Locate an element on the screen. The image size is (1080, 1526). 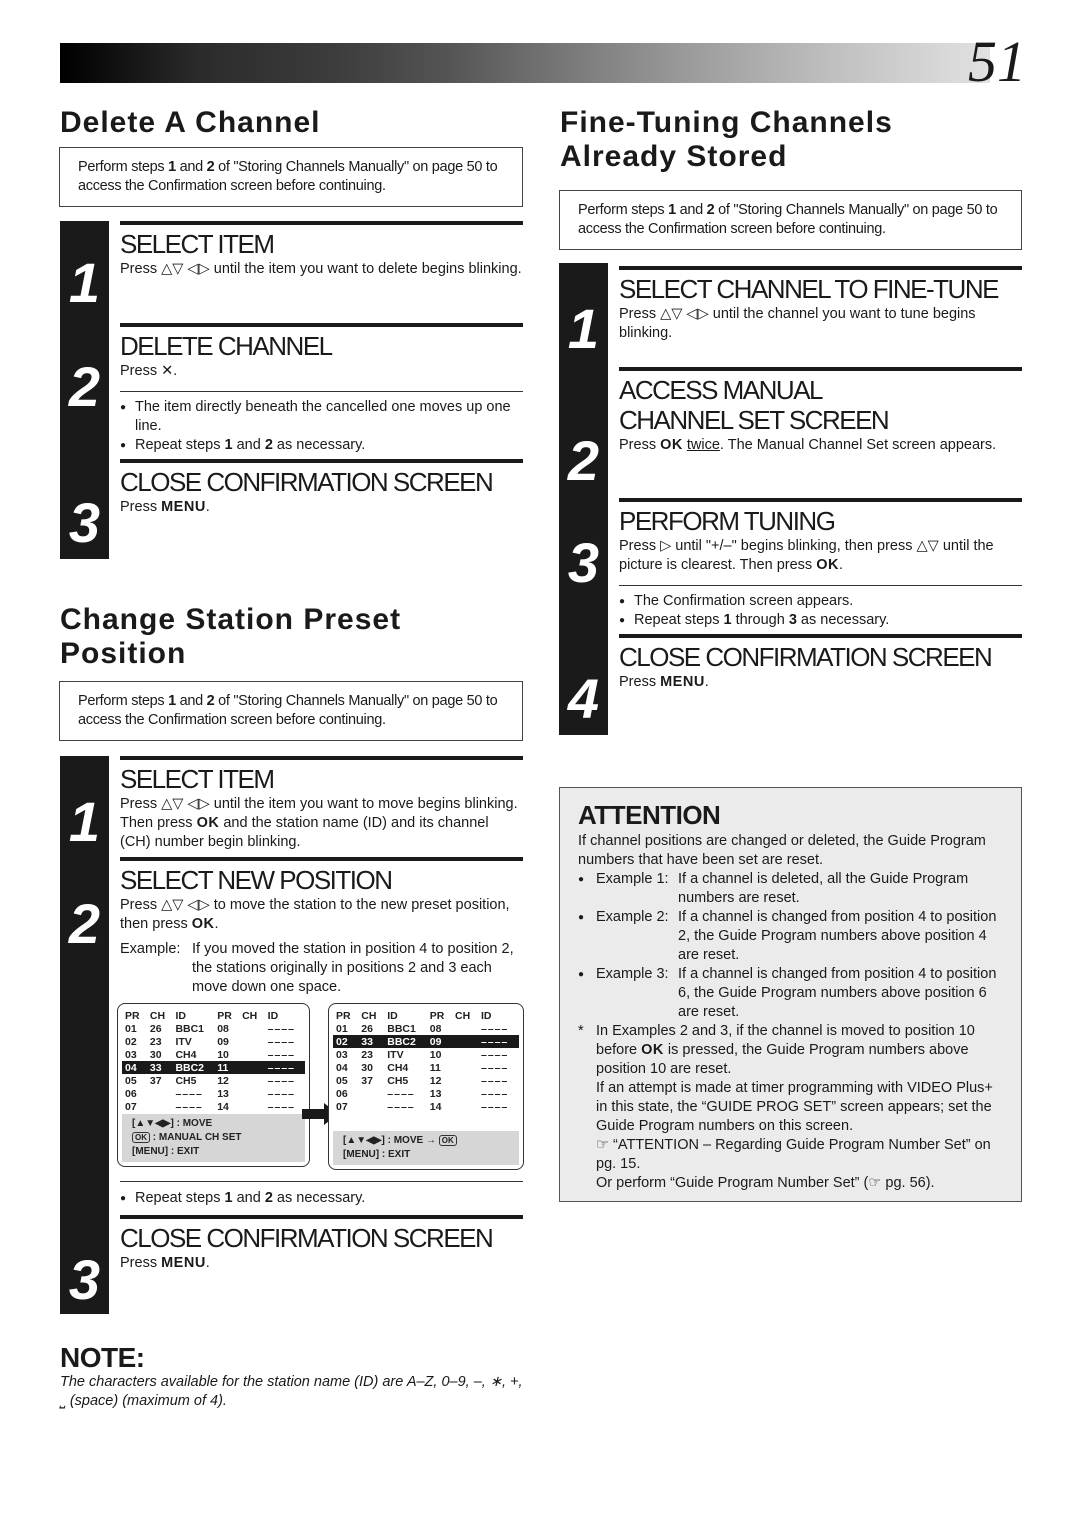
table-cell: 33 is located at coordinates (371, 1041).